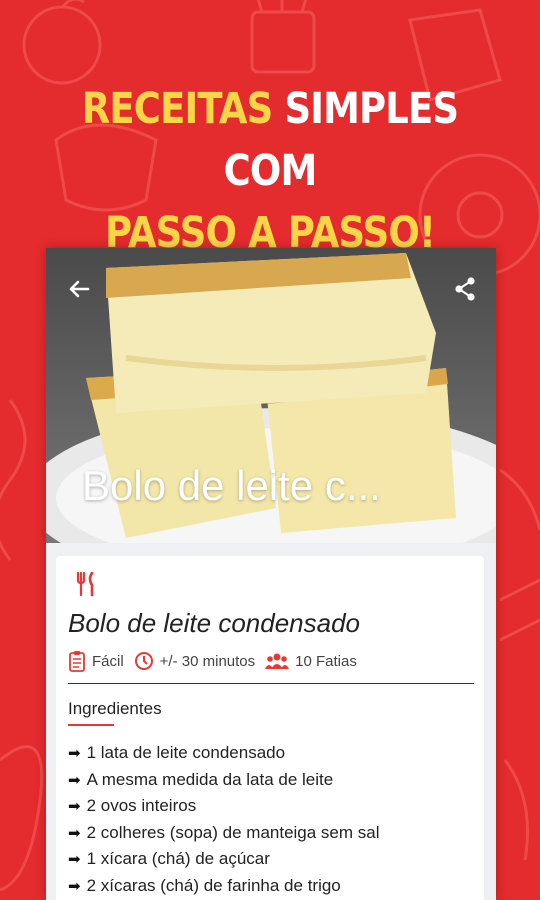 The height and width of the screenshot is (900, 540). Describe the element at coordinates (85, 584) in the screenshot. I see `cutlery-icon` at that location.